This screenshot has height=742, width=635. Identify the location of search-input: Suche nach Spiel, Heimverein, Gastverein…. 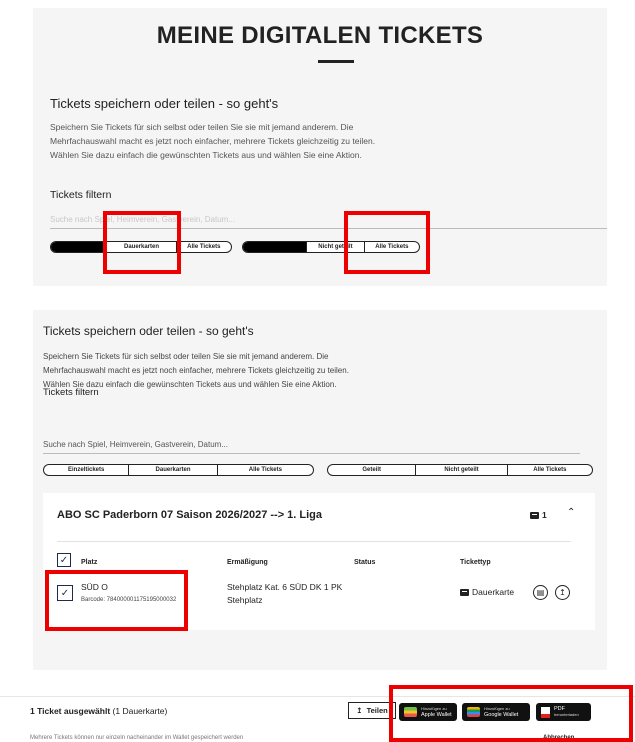
(311, 447).